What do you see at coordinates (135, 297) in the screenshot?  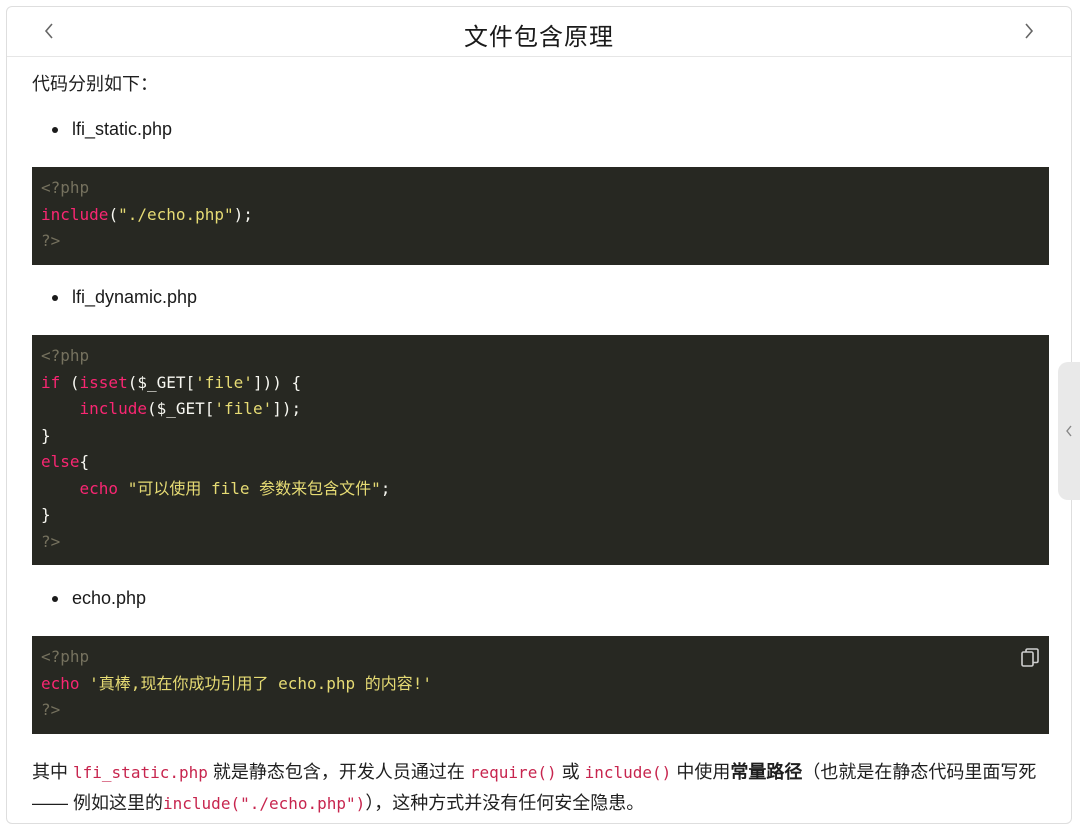 I see `file-name: lfi_dynamic.php` at bounding box center [135, 297].